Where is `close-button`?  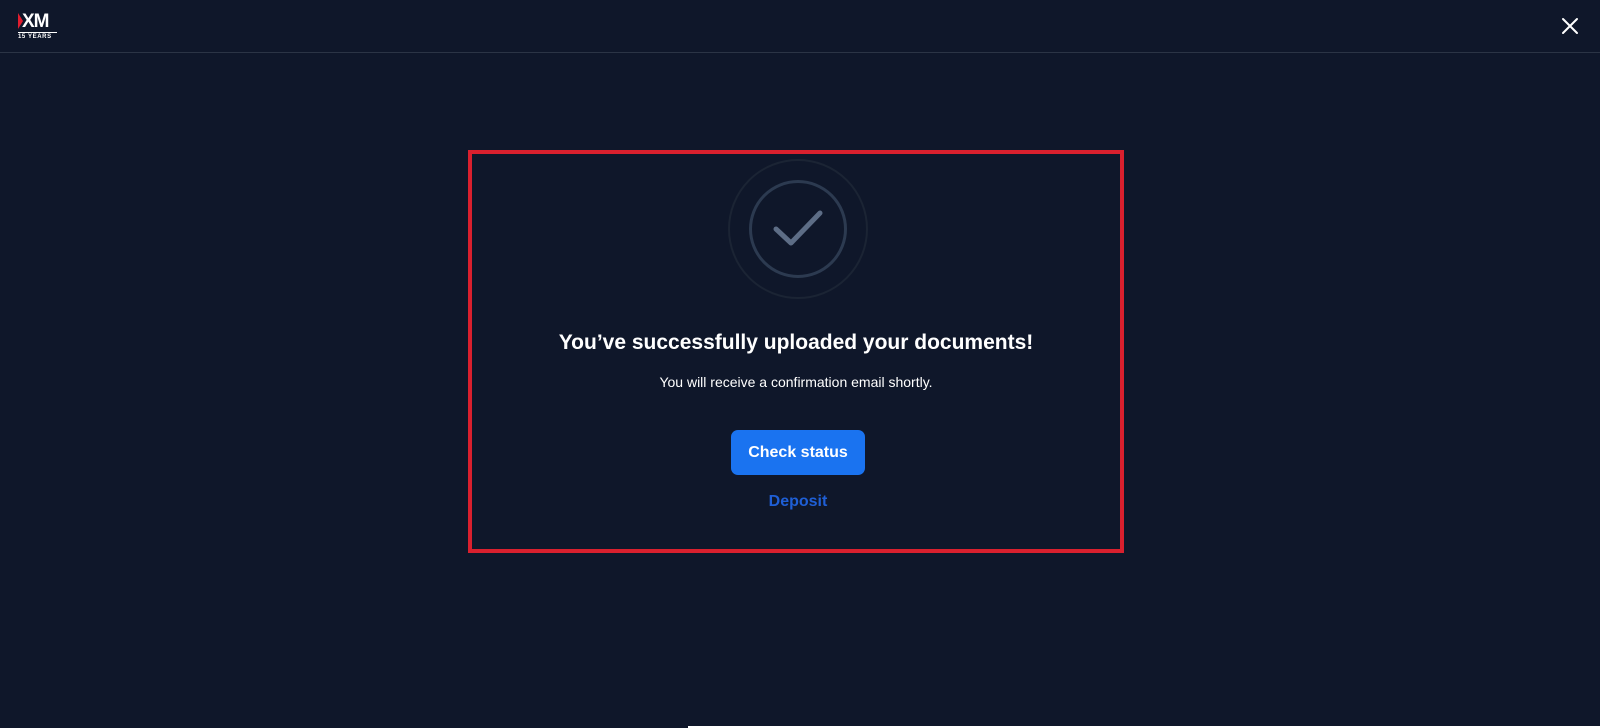
close-button is located at coordinates (1570, 26).